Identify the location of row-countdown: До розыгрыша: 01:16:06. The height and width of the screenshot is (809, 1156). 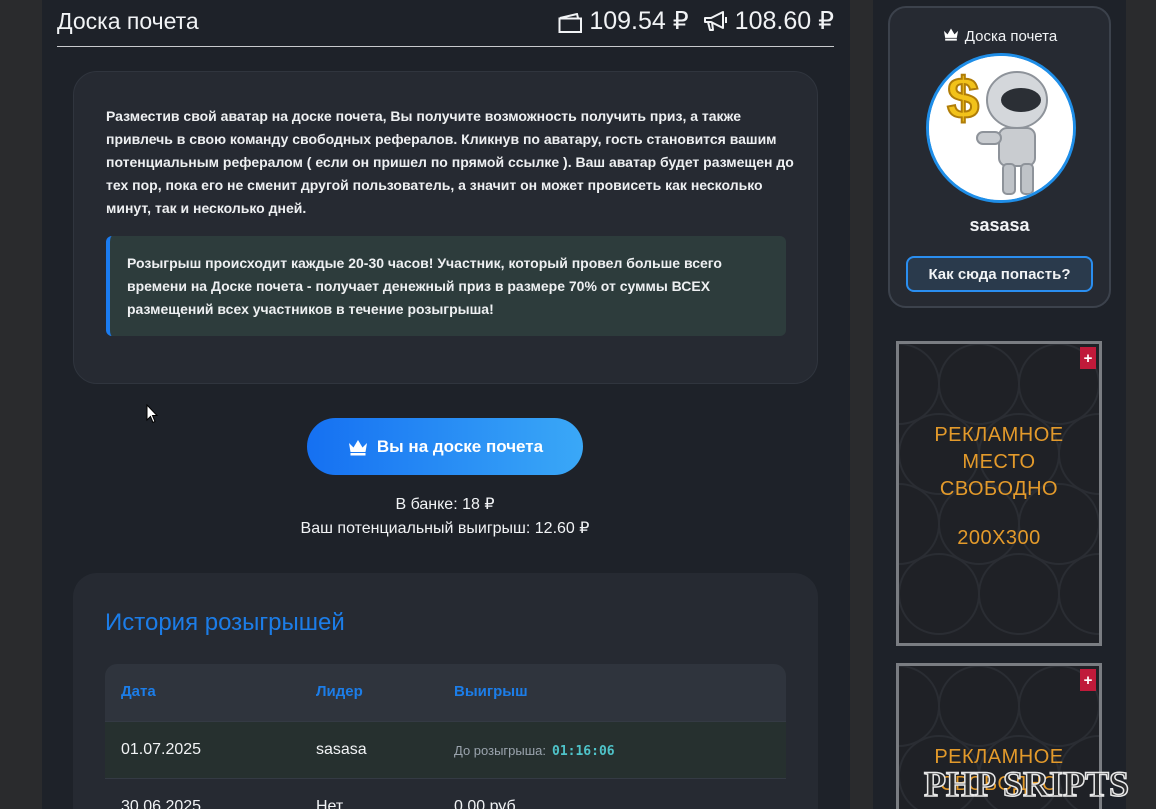
(534, 751).